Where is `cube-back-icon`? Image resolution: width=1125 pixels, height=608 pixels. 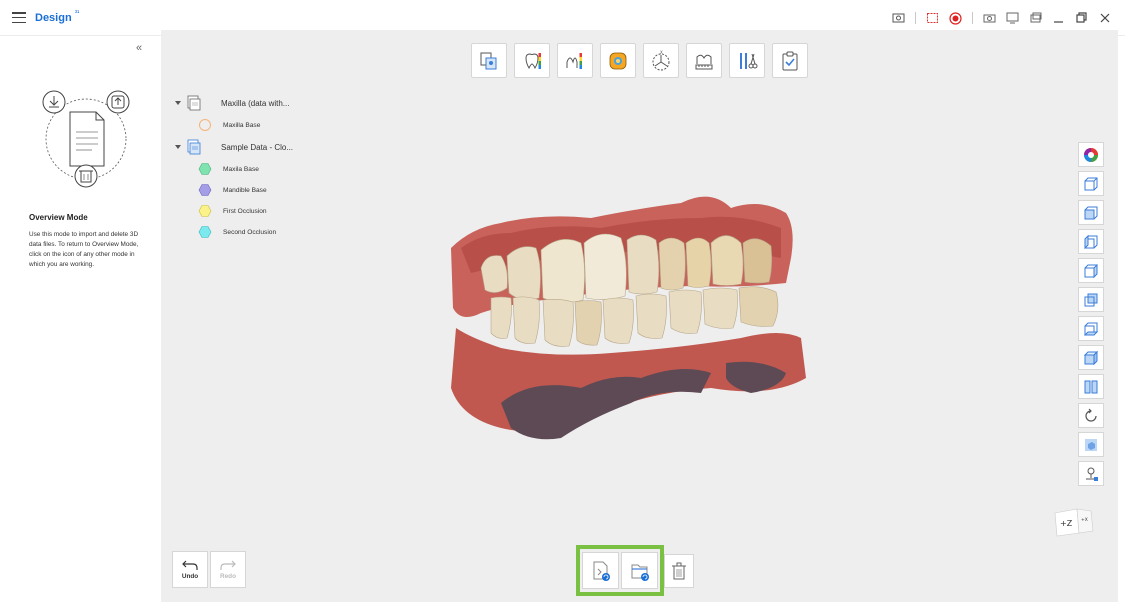
cube-back-icon is located at coordinates (1091, 299).